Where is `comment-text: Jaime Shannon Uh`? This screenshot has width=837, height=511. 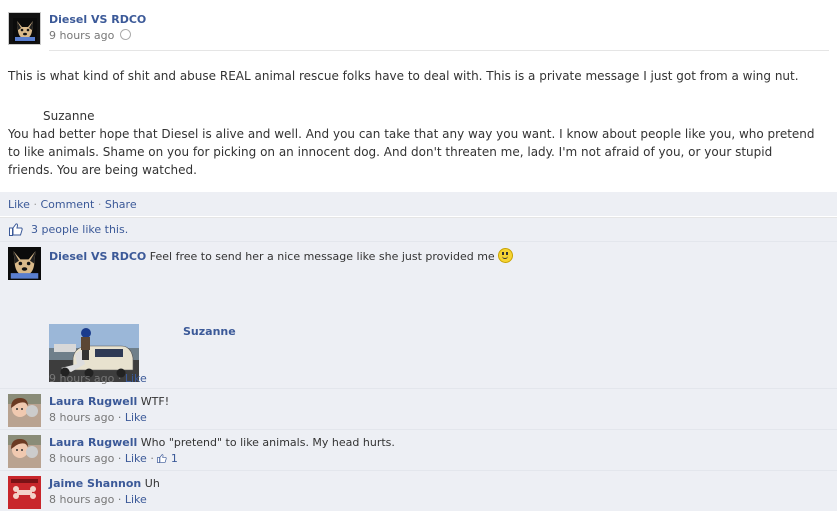
comment-text: Jaime Shannon Uh is located at coordinates (429, 483).